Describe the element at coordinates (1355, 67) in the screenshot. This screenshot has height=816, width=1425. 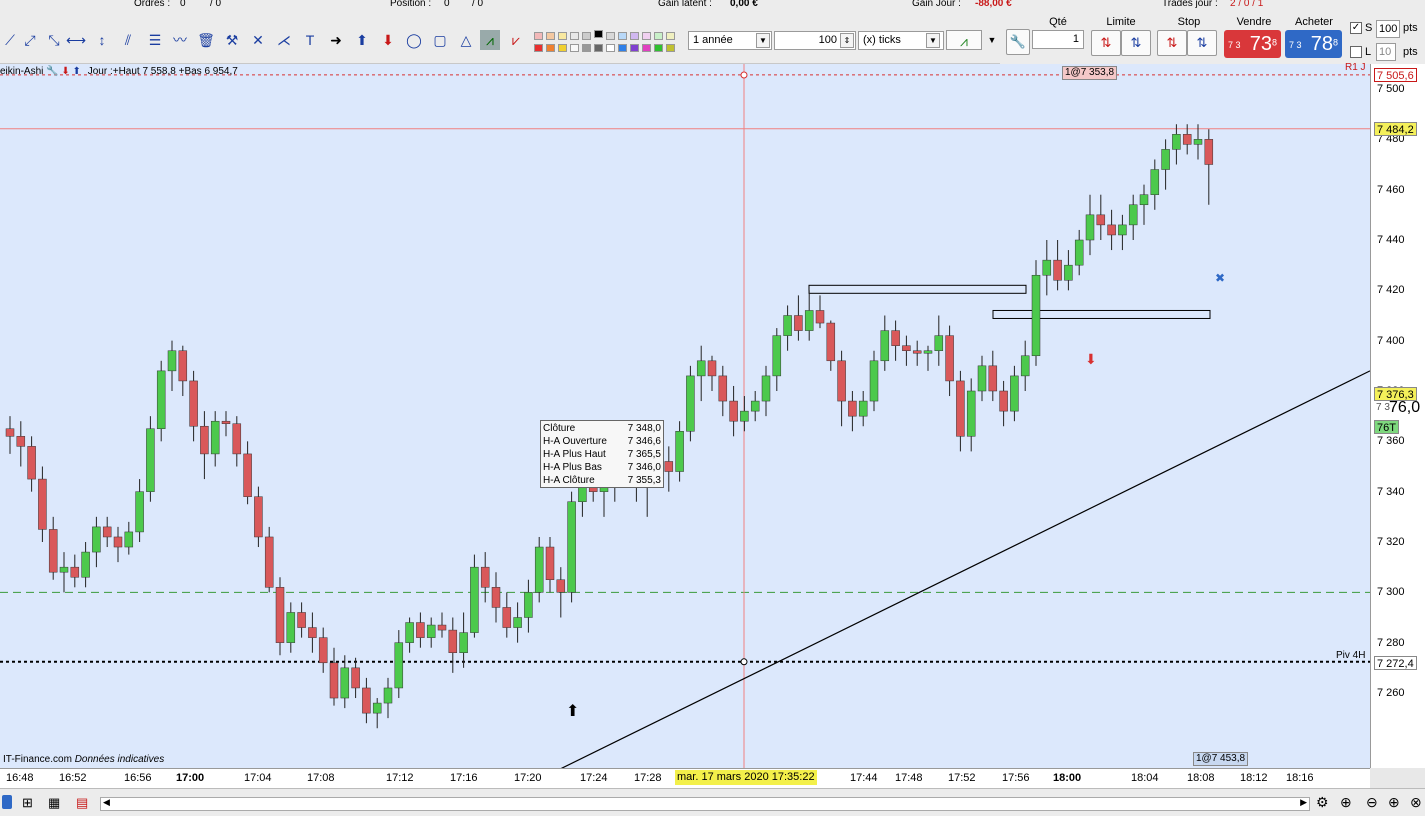
I see `r1-label: R1 J` at that location.